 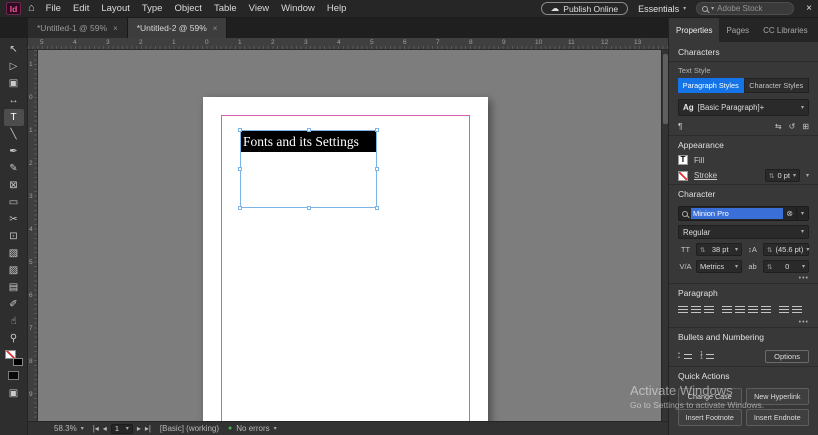 What do you see at coordinates (753, 310) in the screenshot?
I see `justify-right-icon` at bounding box center [753, 310].